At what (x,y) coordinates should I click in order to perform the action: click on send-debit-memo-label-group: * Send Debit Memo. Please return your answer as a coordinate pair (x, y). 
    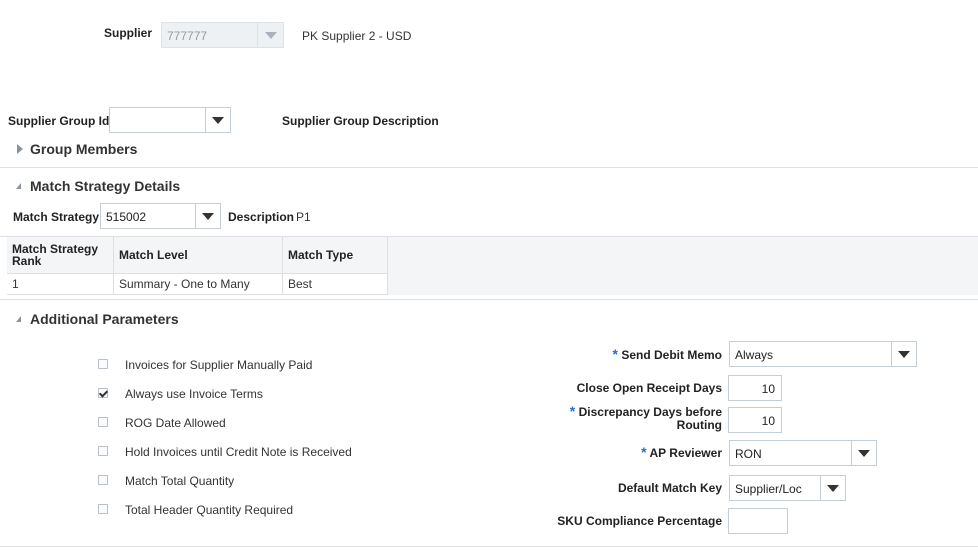
    Looking at the image, I should click on (667, 354).